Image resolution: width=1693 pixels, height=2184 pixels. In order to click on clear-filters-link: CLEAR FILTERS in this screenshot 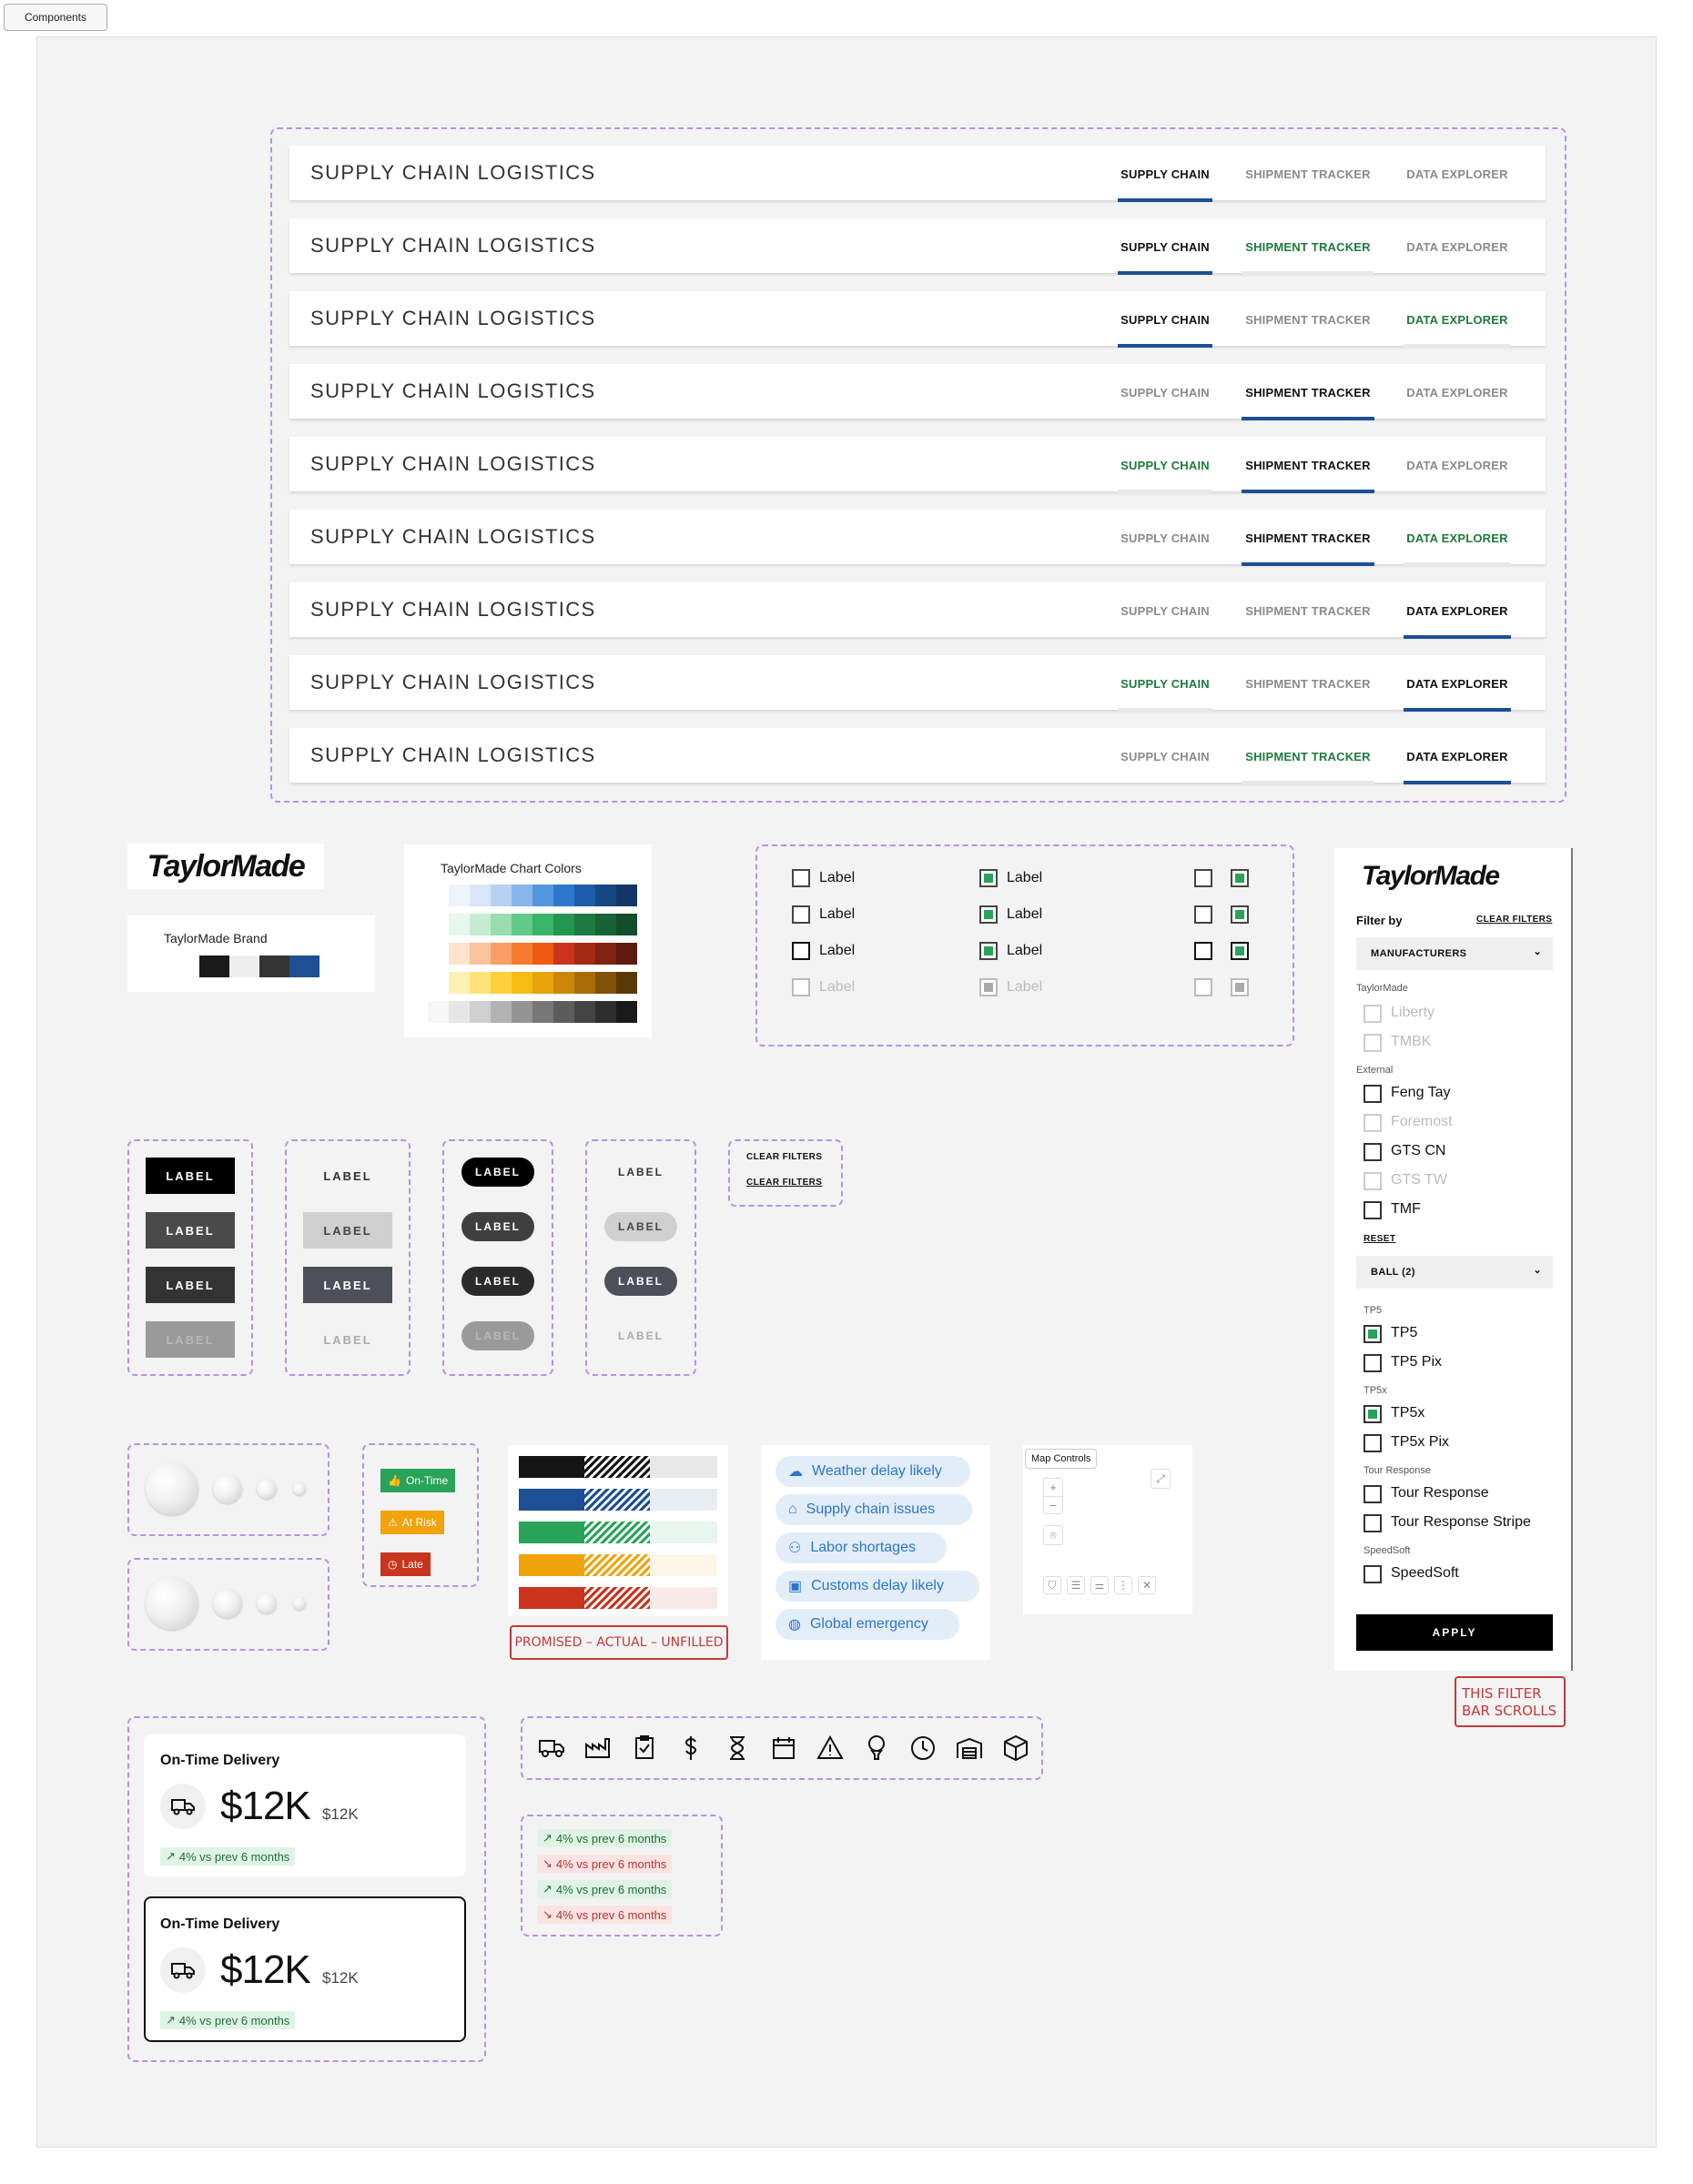, I will do `click(1514, 920)`.